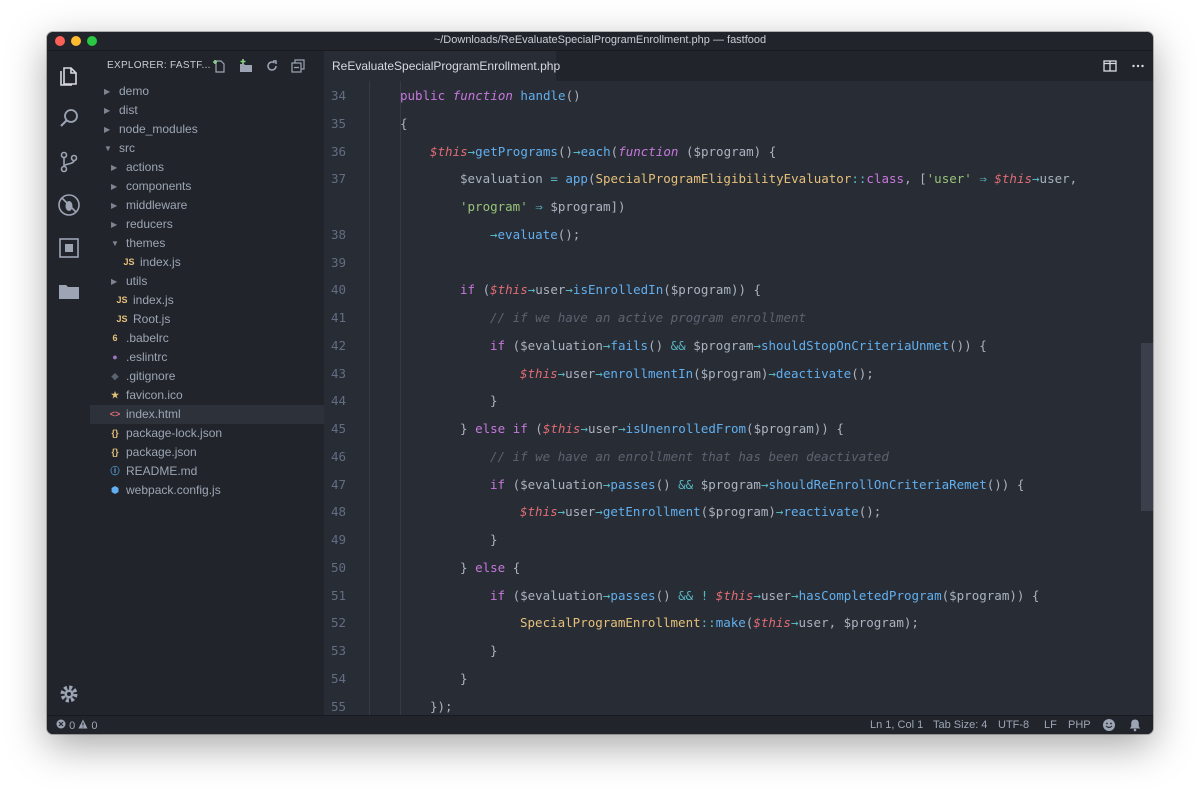  What do you see at coordinates (505, 179) in the screenshot?
I see `code-token: $evaluation` at bounding box center [505, 179].